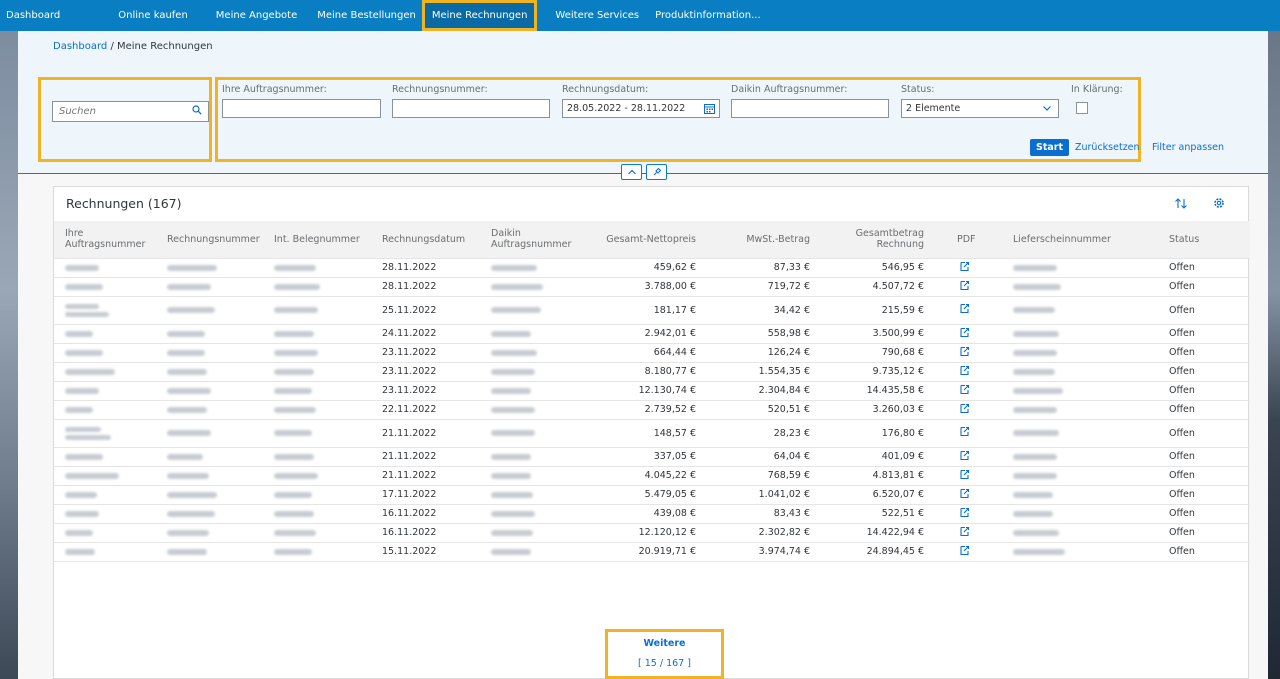  I want to click on invoice-date-cell: 21.11.2022, so click(425, 457).